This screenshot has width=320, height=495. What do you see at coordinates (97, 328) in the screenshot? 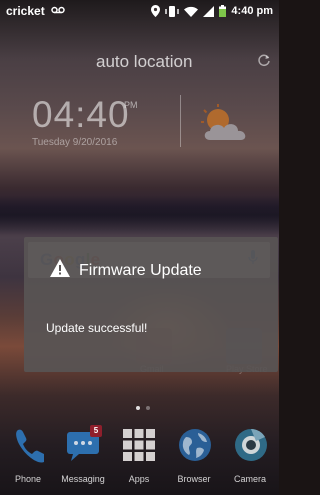
I see `toast-message: Update successful!` at bounding box center [97, 328].